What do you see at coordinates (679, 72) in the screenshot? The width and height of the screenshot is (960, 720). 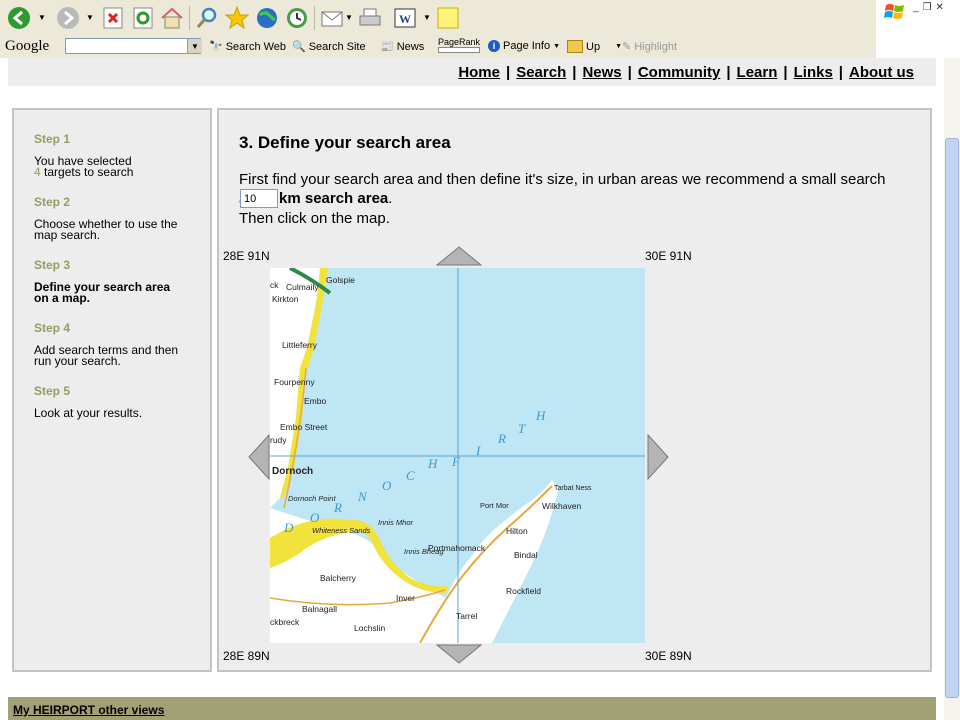 I see `nav-community-link: Community` at bounding box center [679, 72].